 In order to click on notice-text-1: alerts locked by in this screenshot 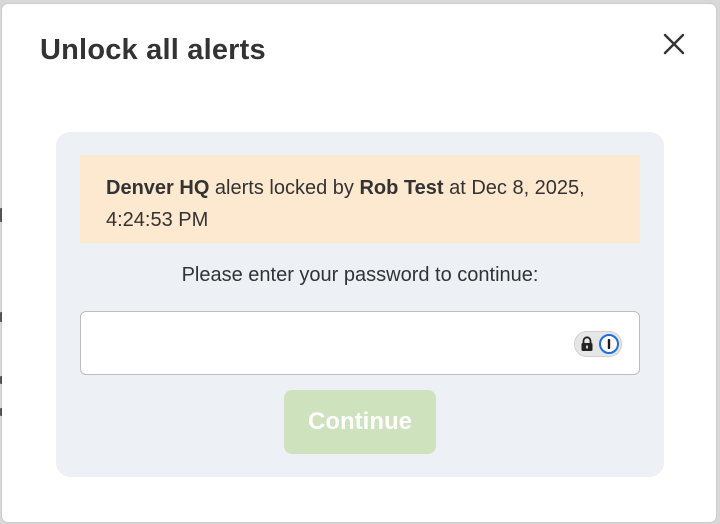, I will do `click(284, 188)`.